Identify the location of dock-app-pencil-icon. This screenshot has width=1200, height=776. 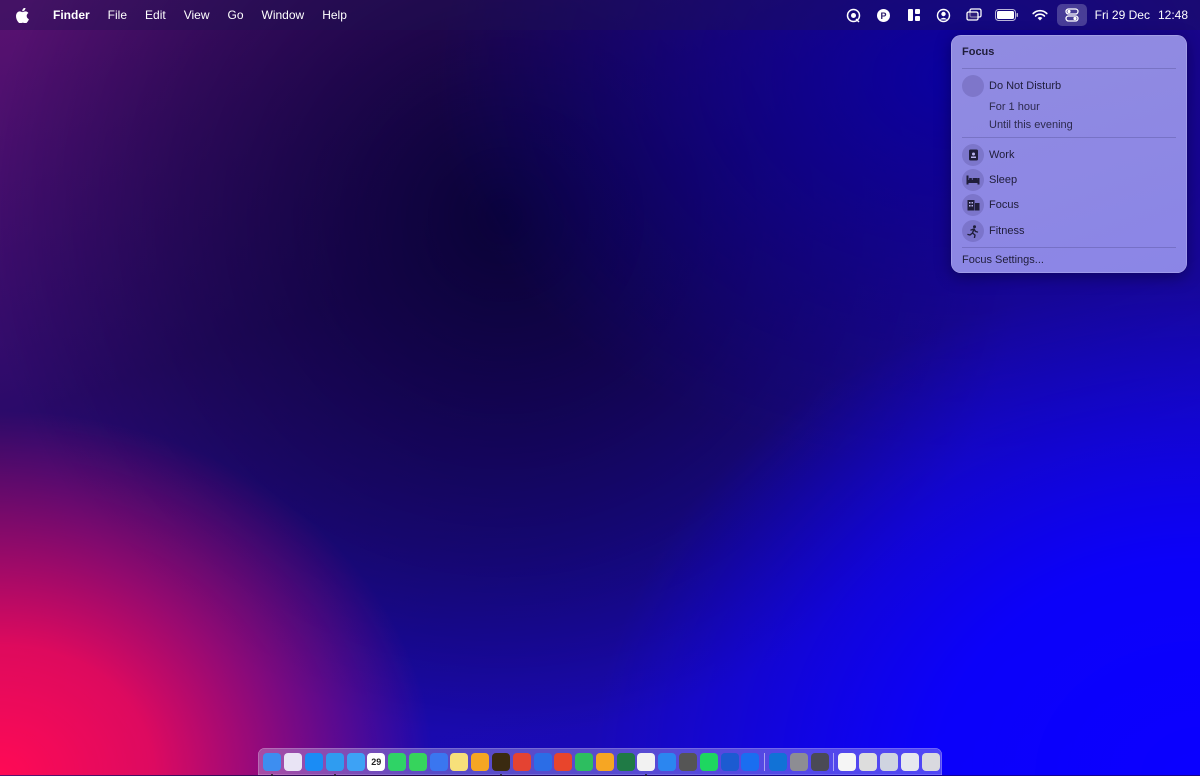
(604, 761).